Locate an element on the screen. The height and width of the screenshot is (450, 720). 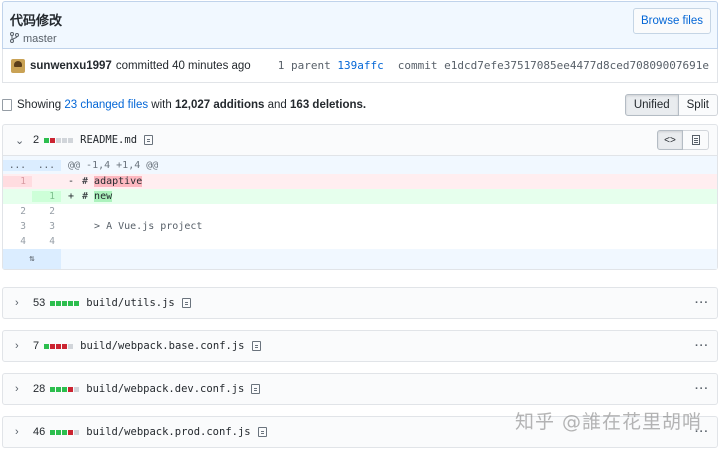
diff-view-toggle: Unified Split is located at coordinates (671, 105).